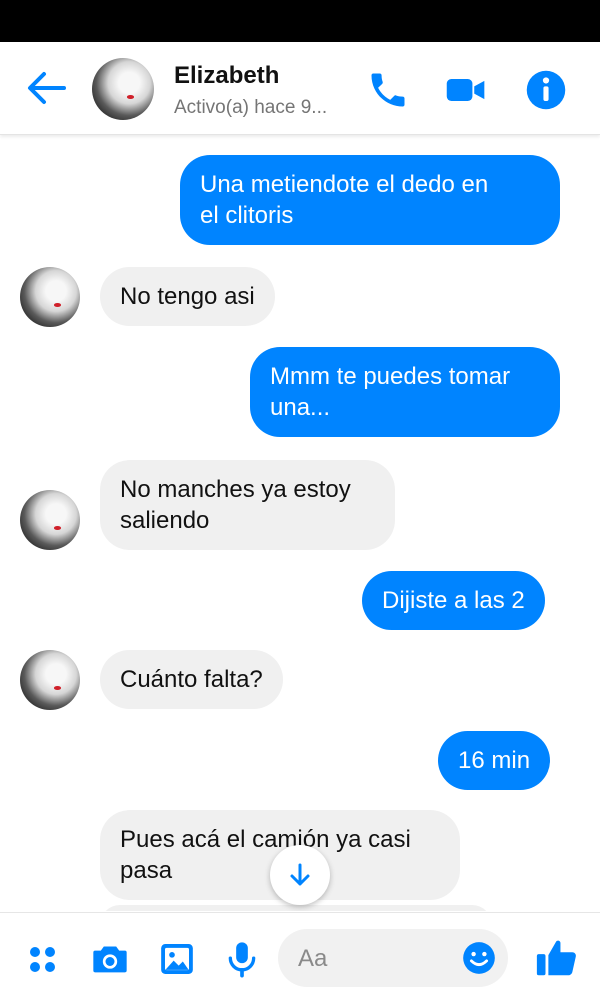 The height and width of the screenshot is (1001, 600). I want to click on message-composer, so click(300, 956).